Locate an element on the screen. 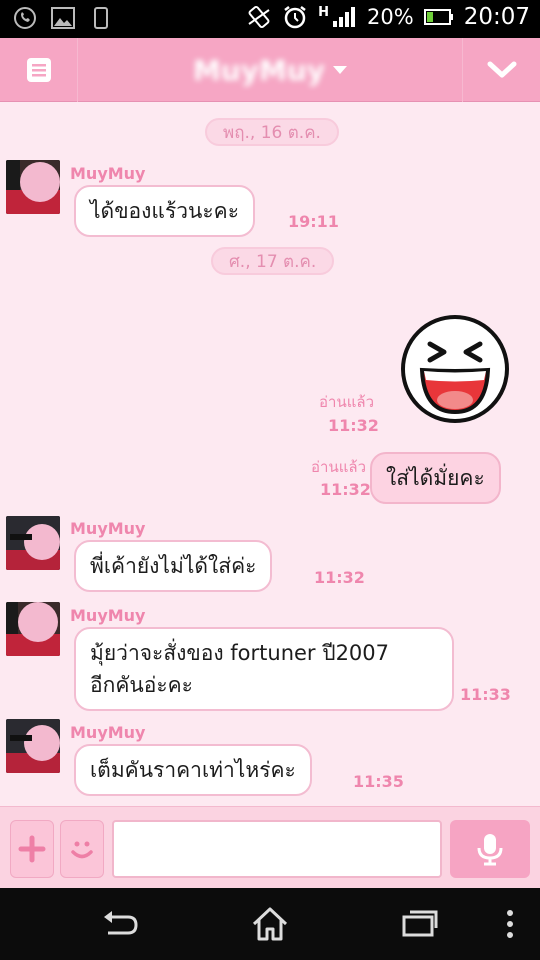 The image size is (540, 960). recent-apps-button is located at coordinates (420, 924).